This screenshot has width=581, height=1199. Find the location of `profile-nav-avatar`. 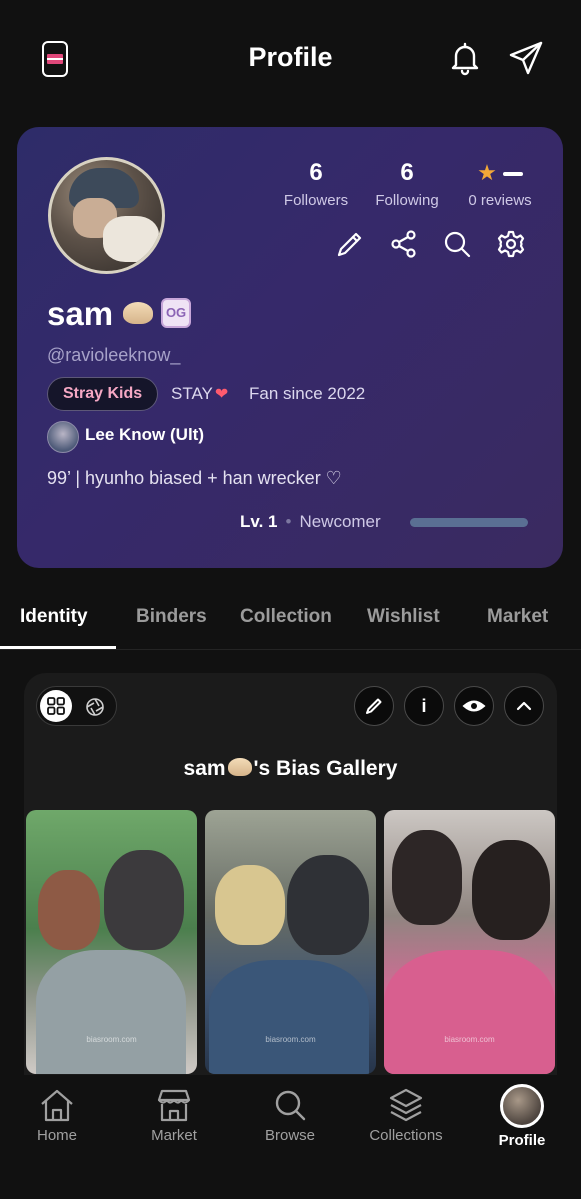

profile-nav-avatar is located at coordinates (522, 1106).